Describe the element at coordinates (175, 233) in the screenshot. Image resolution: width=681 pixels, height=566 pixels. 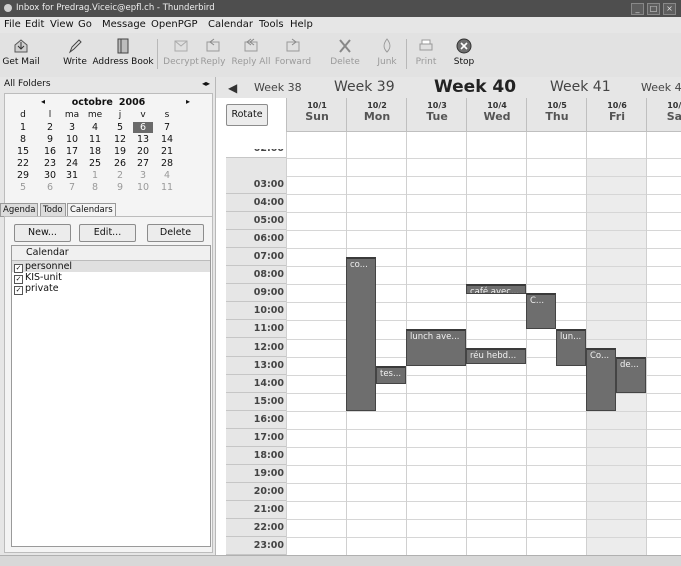
I see `delete-calendar-button: Delete` at that location.